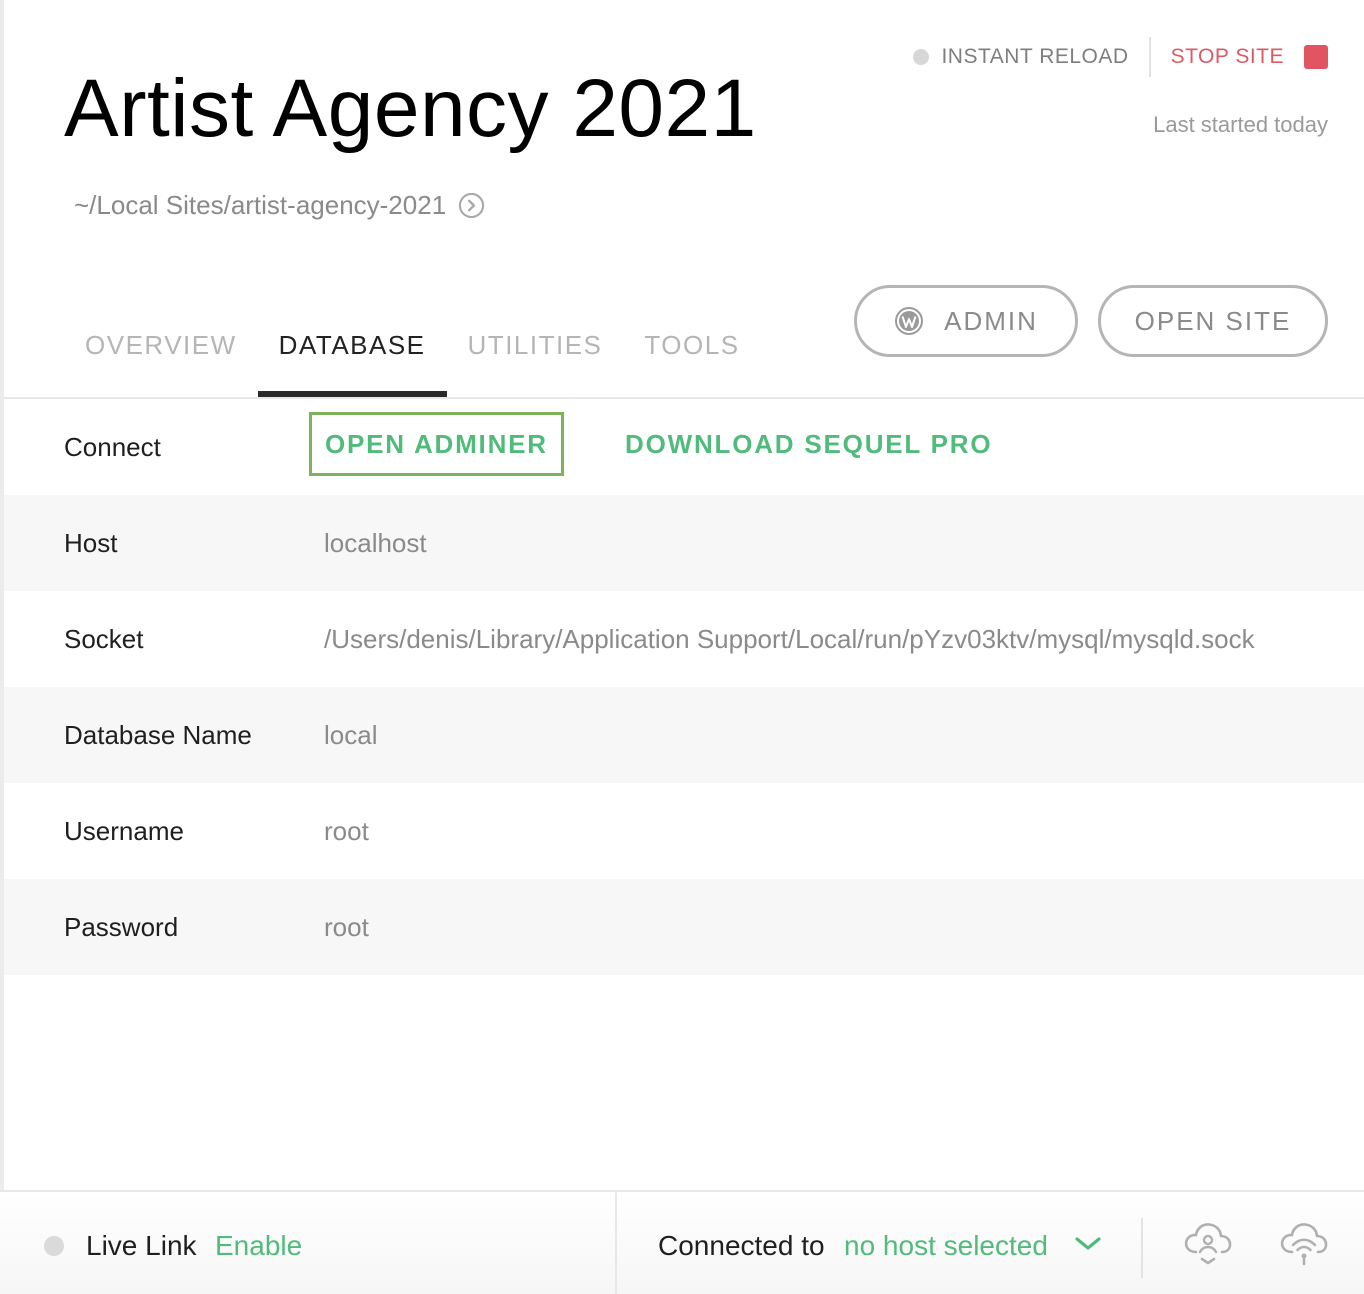  Describe the element at coordinates (1034, 57) in the screenshot. I see `instant-reload-toggle: INSTANT RELOAD` at that location.